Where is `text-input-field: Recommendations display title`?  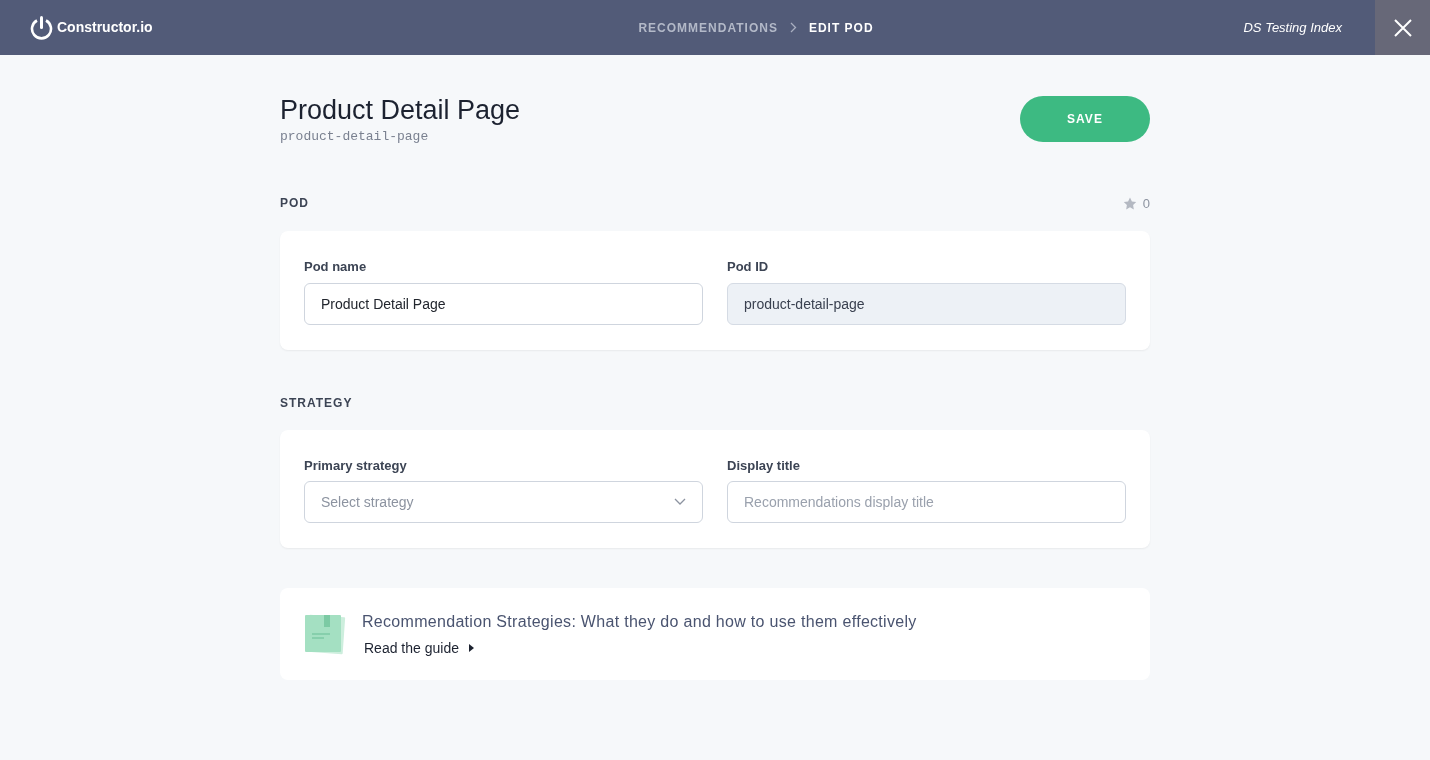
text-input-field: Recommendations display title is located at coordinates (926, 502).